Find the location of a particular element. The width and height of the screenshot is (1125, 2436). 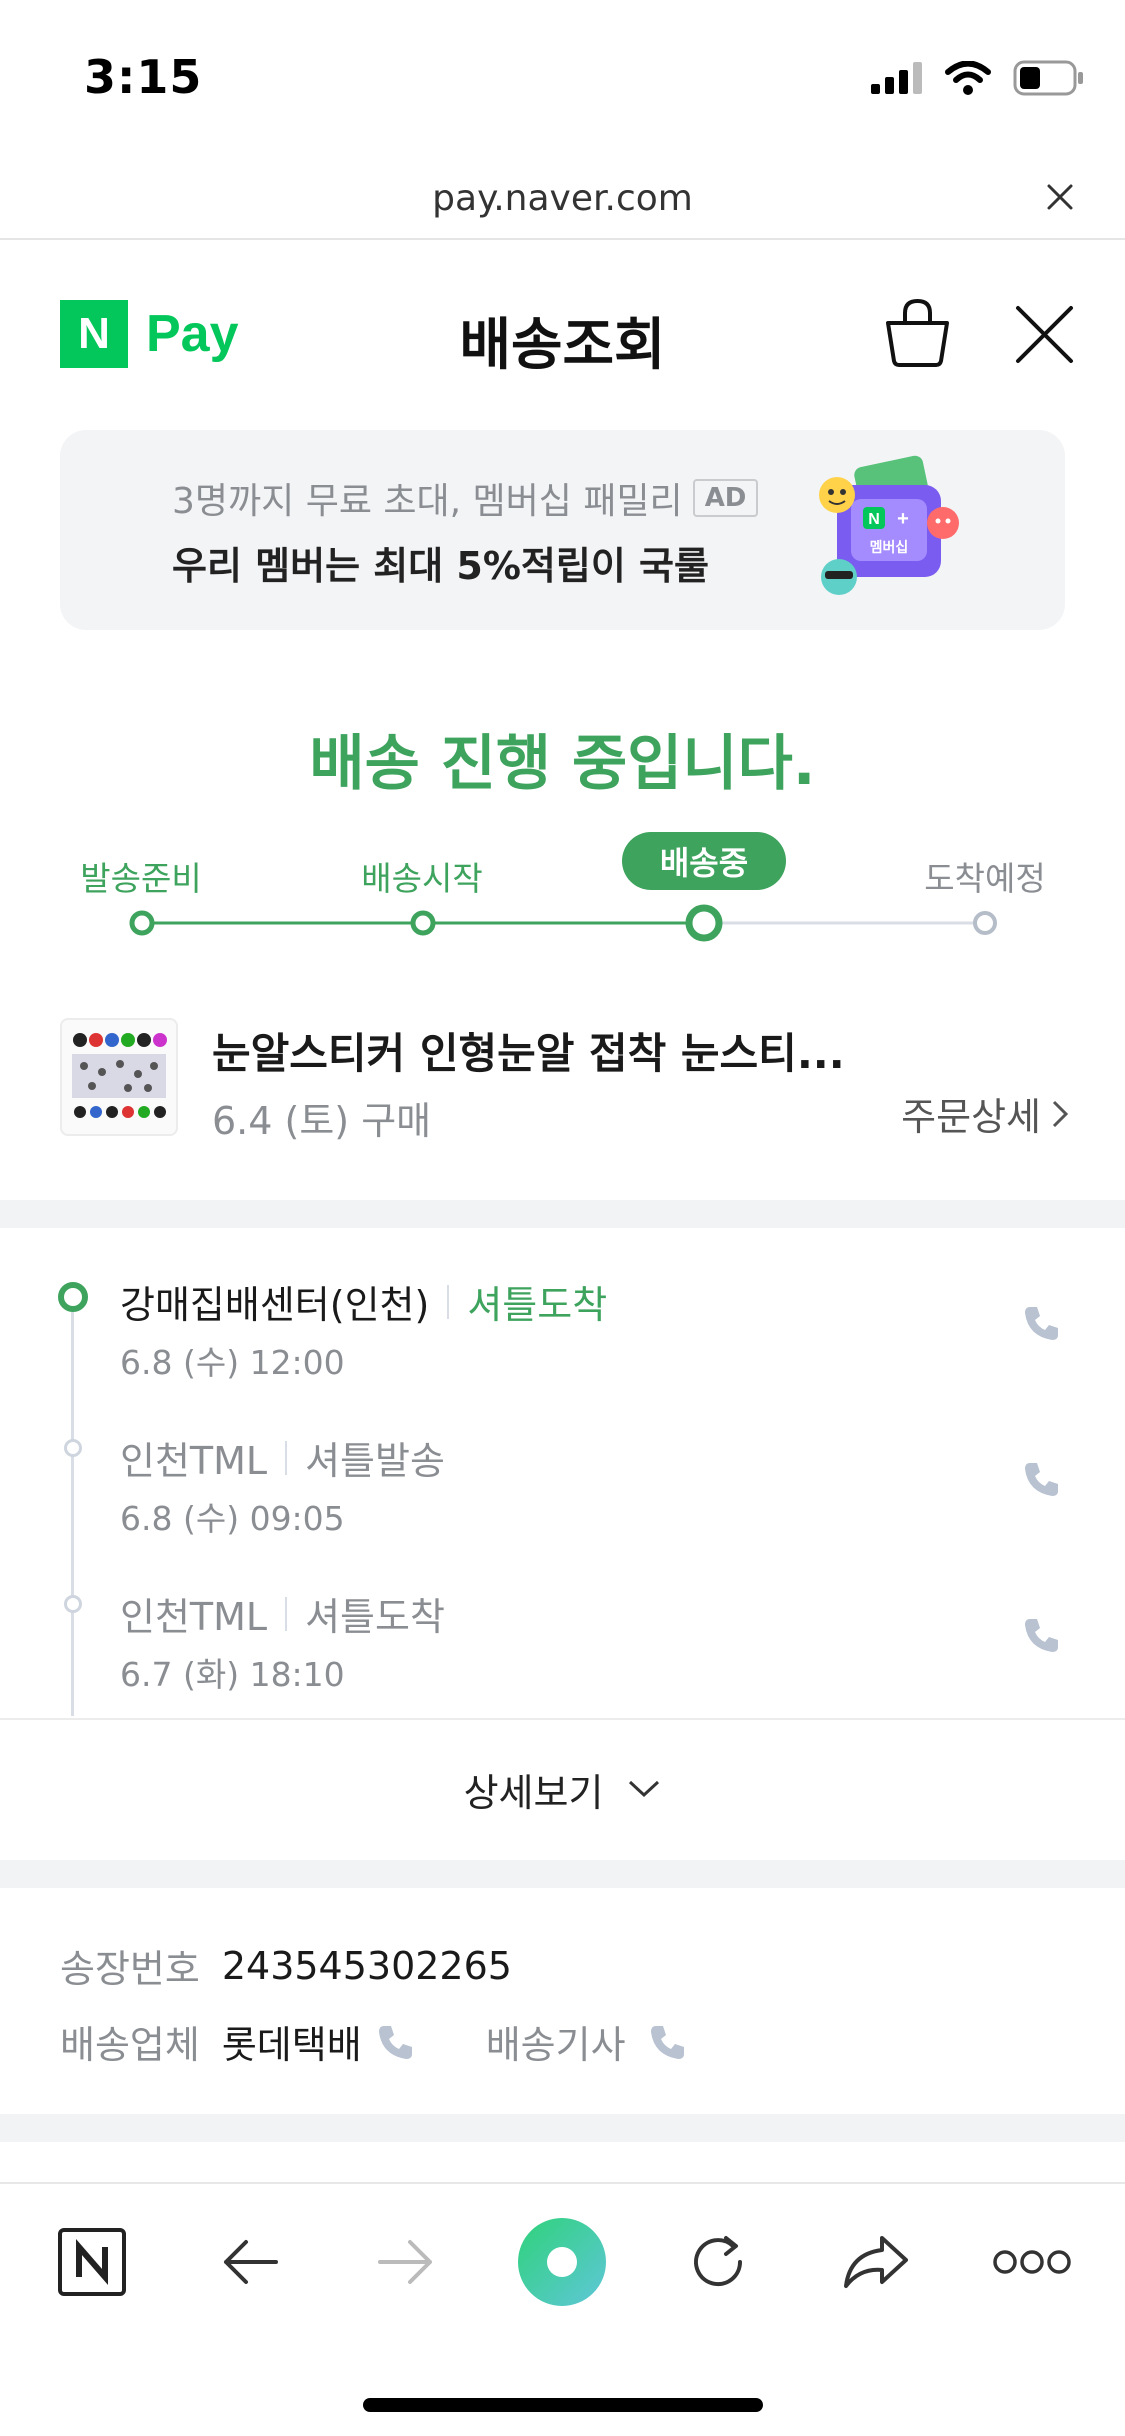

show-more-label: 상세보기 is located at coordinates (533, 1792).